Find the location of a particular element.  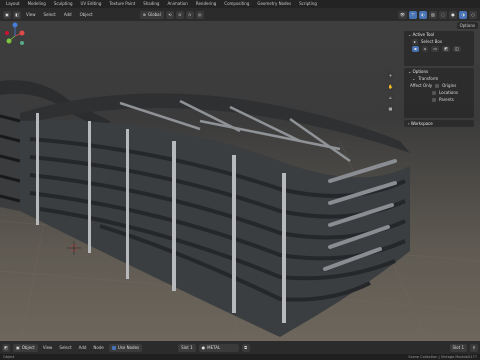

editor-type-icon: ◩ is located at coordinates (6, 347).